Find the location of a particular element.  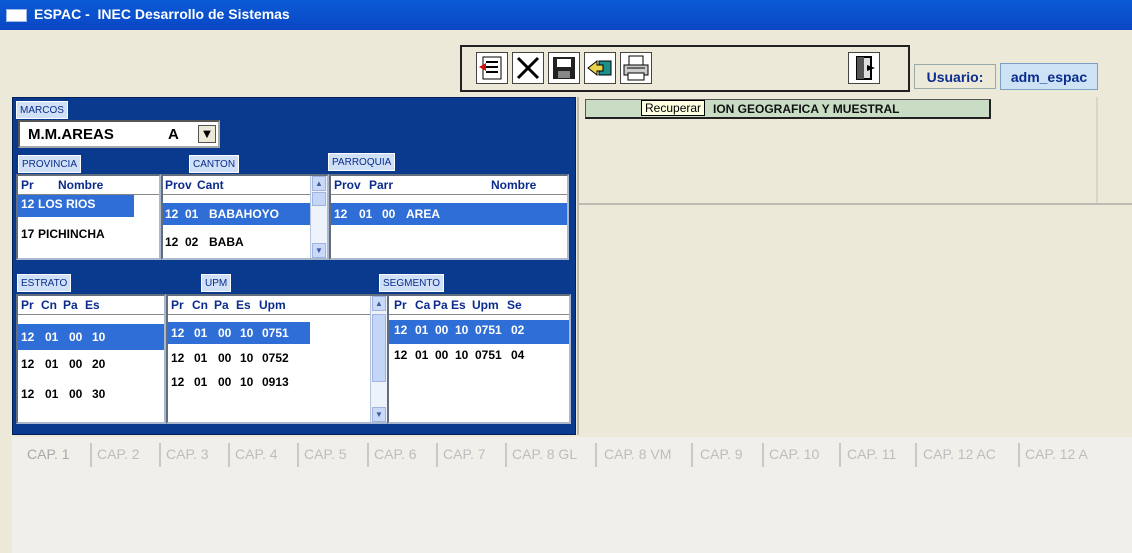

parroquia-row-0-parr: 00 is located at coordinates (389, 214).